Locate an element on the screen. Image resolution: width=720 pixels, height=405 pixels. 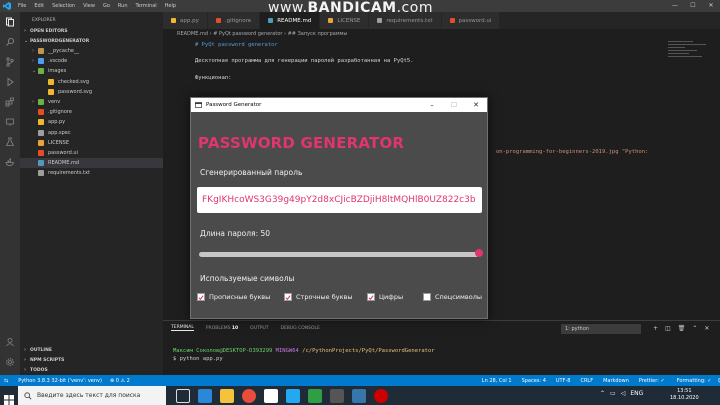
menu-file: File is located at coordinates (22, 6).